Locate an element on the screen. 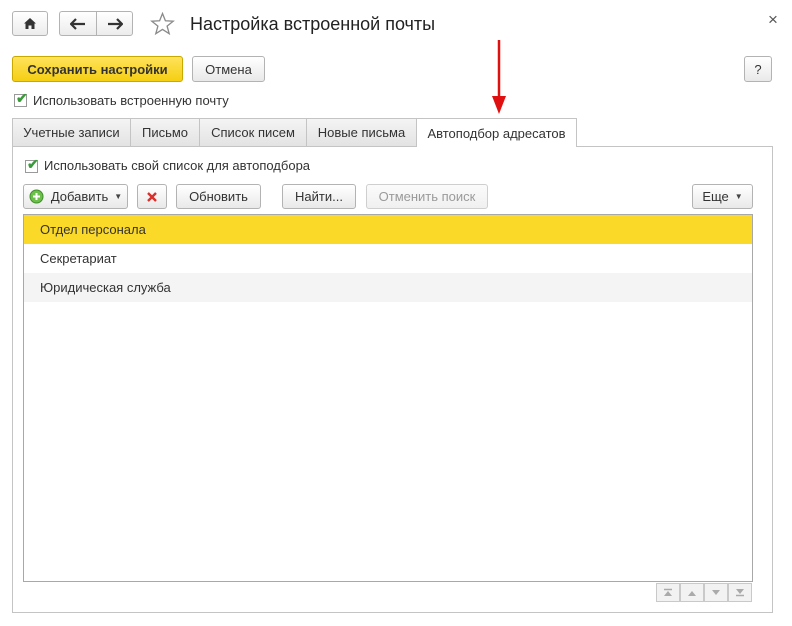  scroll-to-bottom-button is located at coordinates (740, 592).